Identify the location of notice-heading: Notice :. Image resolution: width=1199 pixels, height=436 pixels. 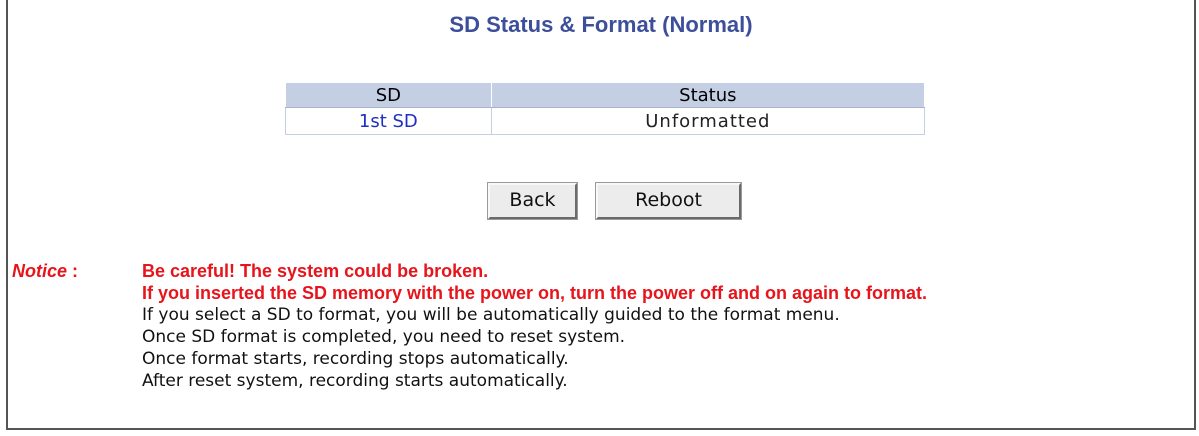
(47, 271).